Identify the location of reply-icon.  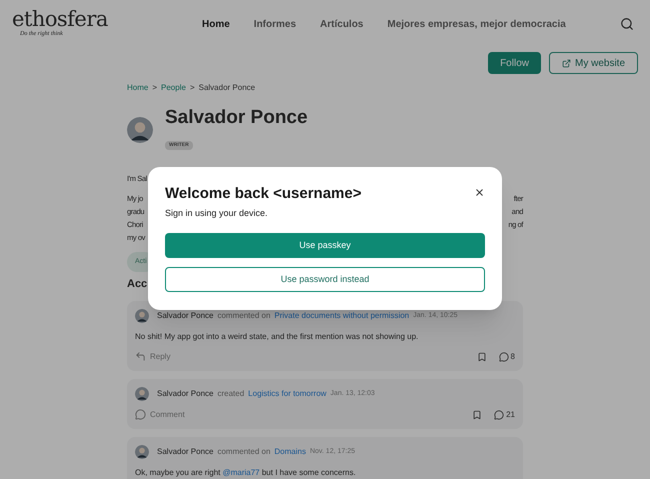
(140, 356).